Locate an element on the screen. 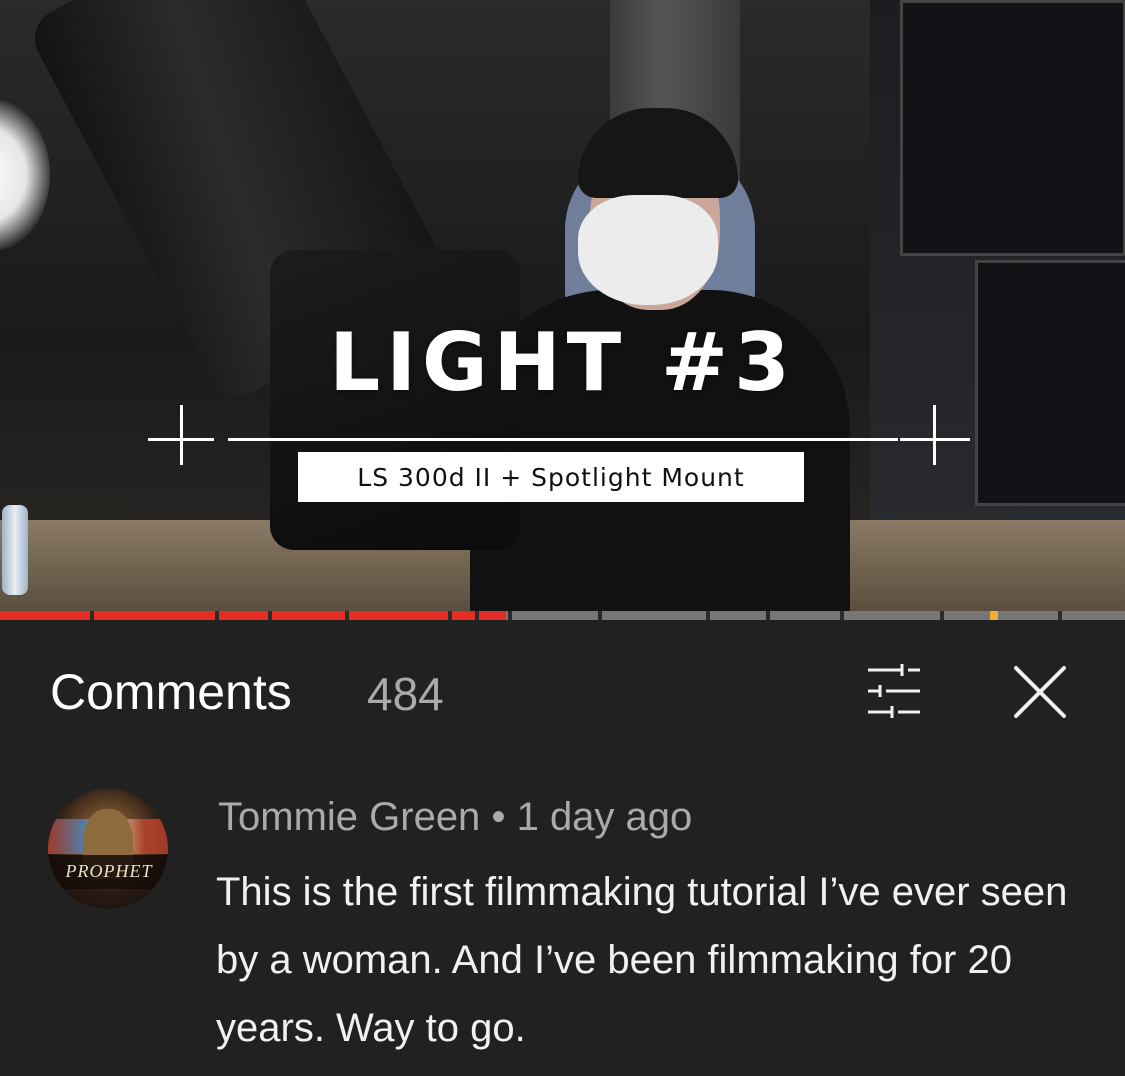 This screenshot has height=1076, width=1125. person-mask is located at coordinates (648, 250).